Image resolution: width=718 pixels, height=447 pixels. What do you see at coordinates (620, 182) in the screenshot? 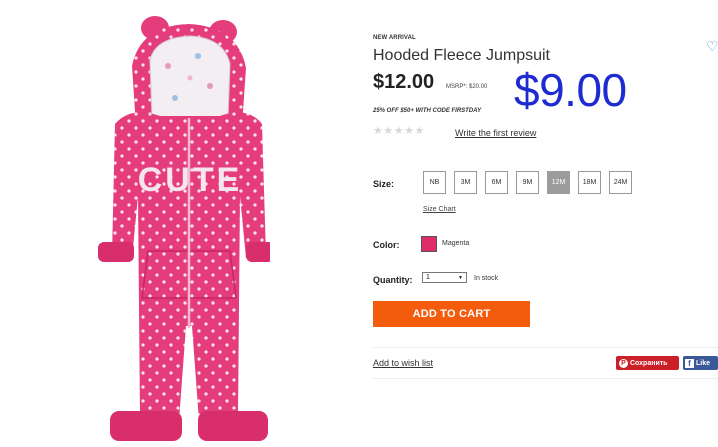
I see `size-option-24m: 24M` at bounding box center [620, 182].